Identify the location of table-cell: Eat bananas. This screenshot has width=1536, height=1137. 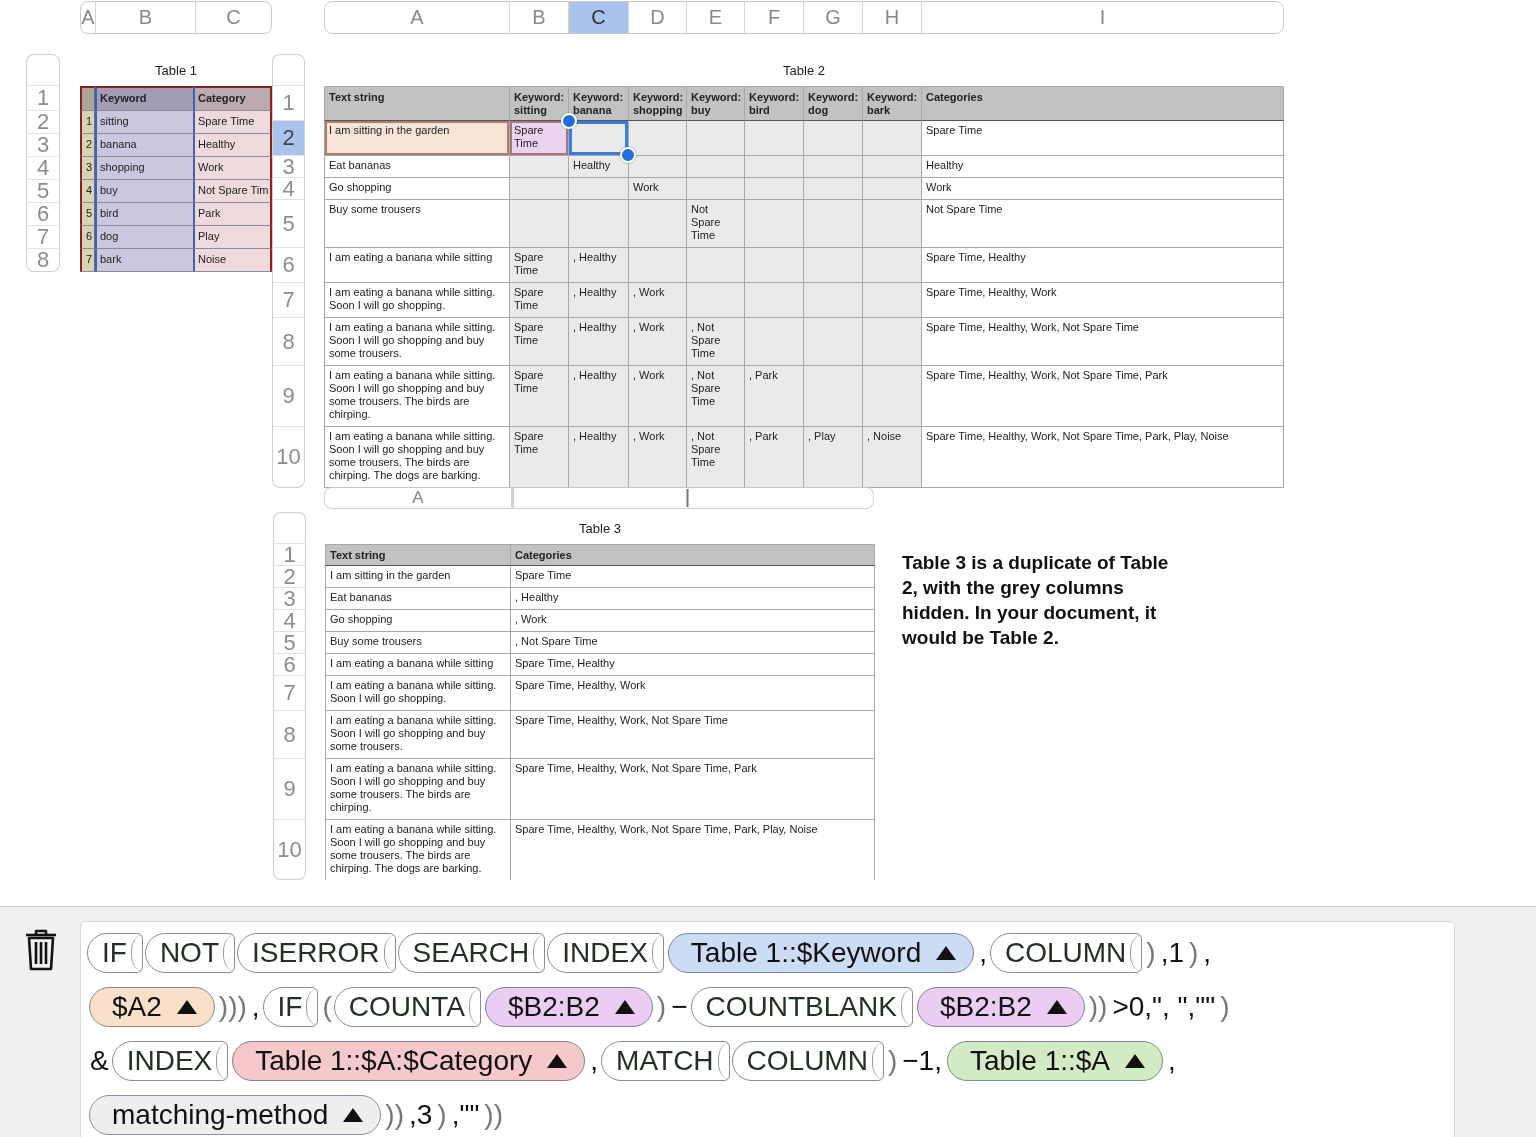
(418, 599).